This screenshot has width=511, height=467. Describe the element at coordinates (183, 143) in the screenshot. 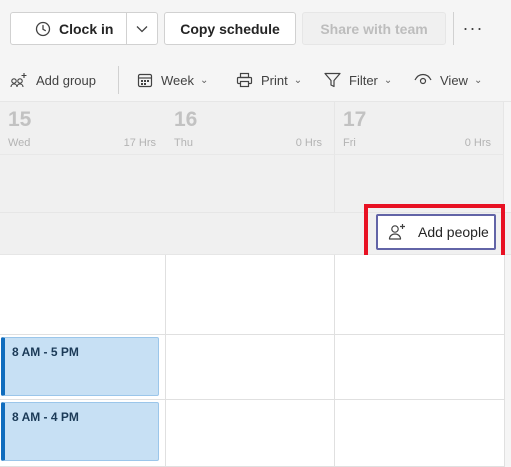

I see `day-name: Thu` at that location.